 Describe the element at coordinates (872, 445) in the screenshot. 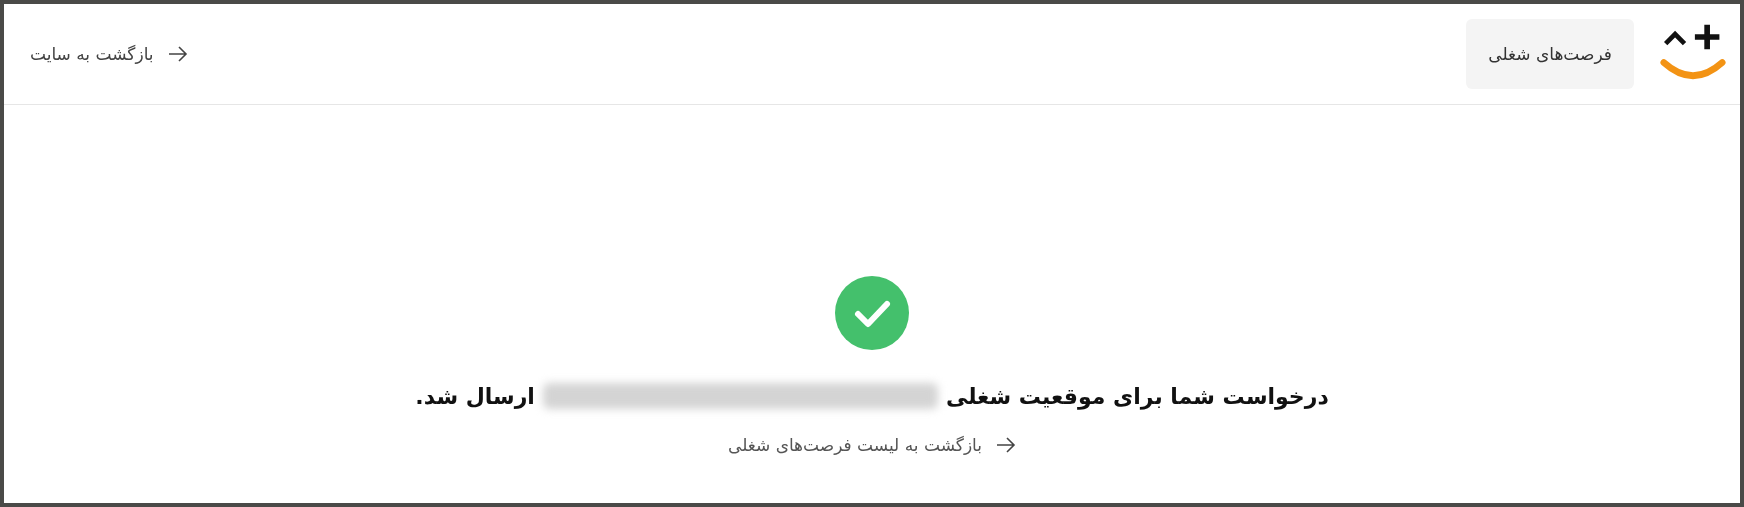

I see `back-to-list-link: بازگشت به لیست فرصت‌های شغلی` at that location.